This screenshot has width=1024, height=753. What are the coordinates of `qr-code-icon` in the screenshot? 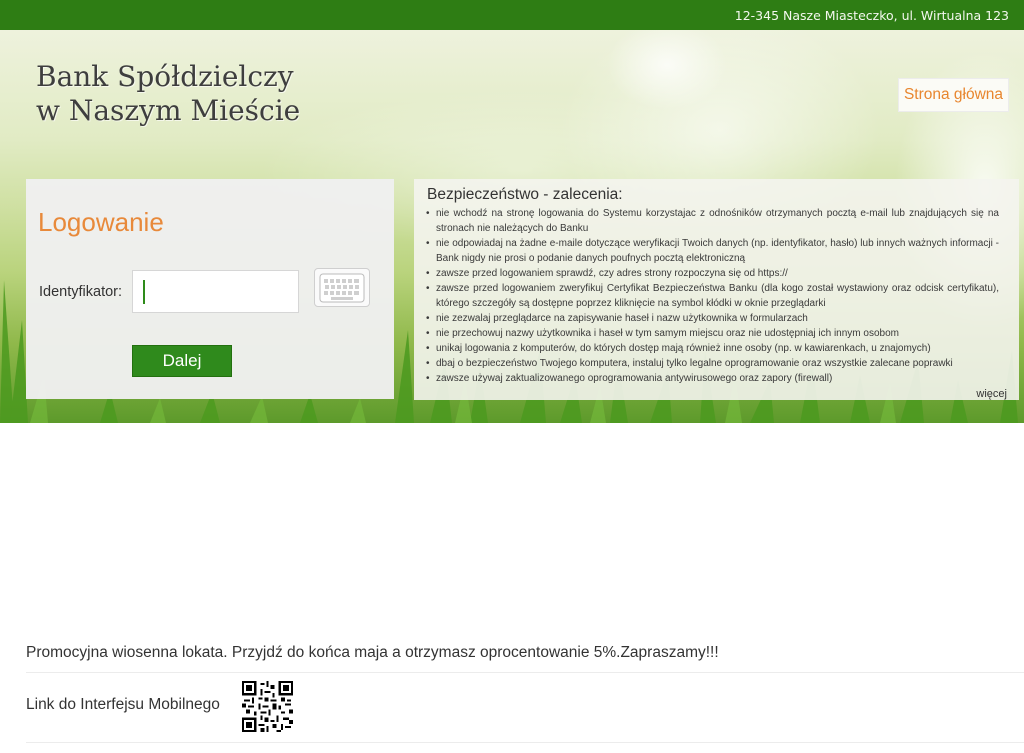 It's located at (267, 706).